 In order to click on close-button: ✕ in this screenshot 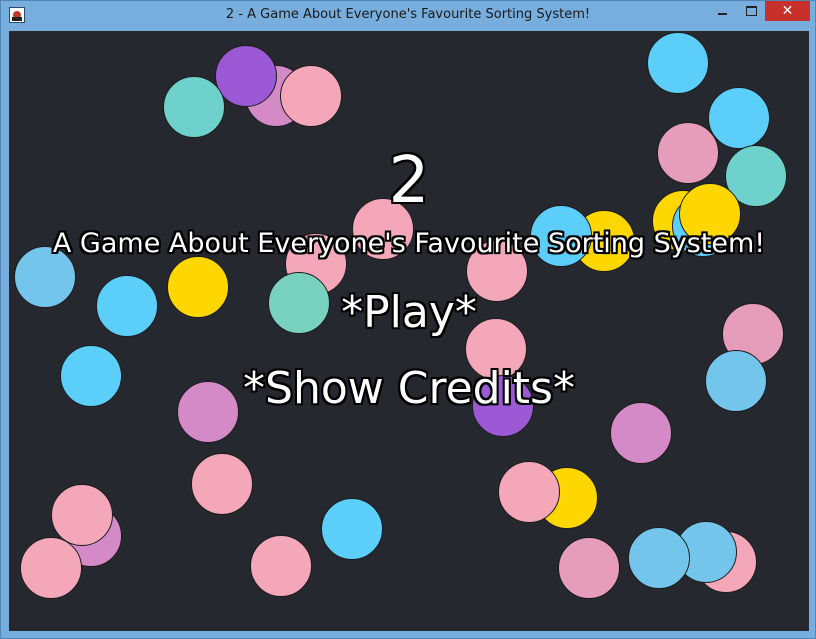, I will do `click(787, 11)`.